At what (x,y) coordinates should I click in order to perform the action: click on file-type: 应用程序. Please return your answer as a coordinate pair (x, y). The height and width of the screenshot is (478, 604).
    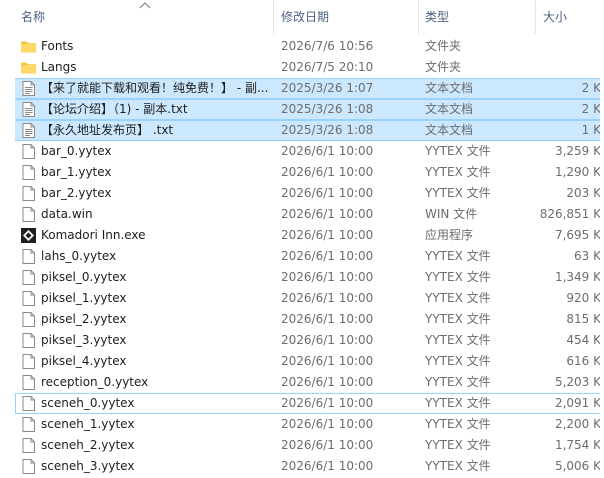
    Looking at the image, I should click on (449, 235).